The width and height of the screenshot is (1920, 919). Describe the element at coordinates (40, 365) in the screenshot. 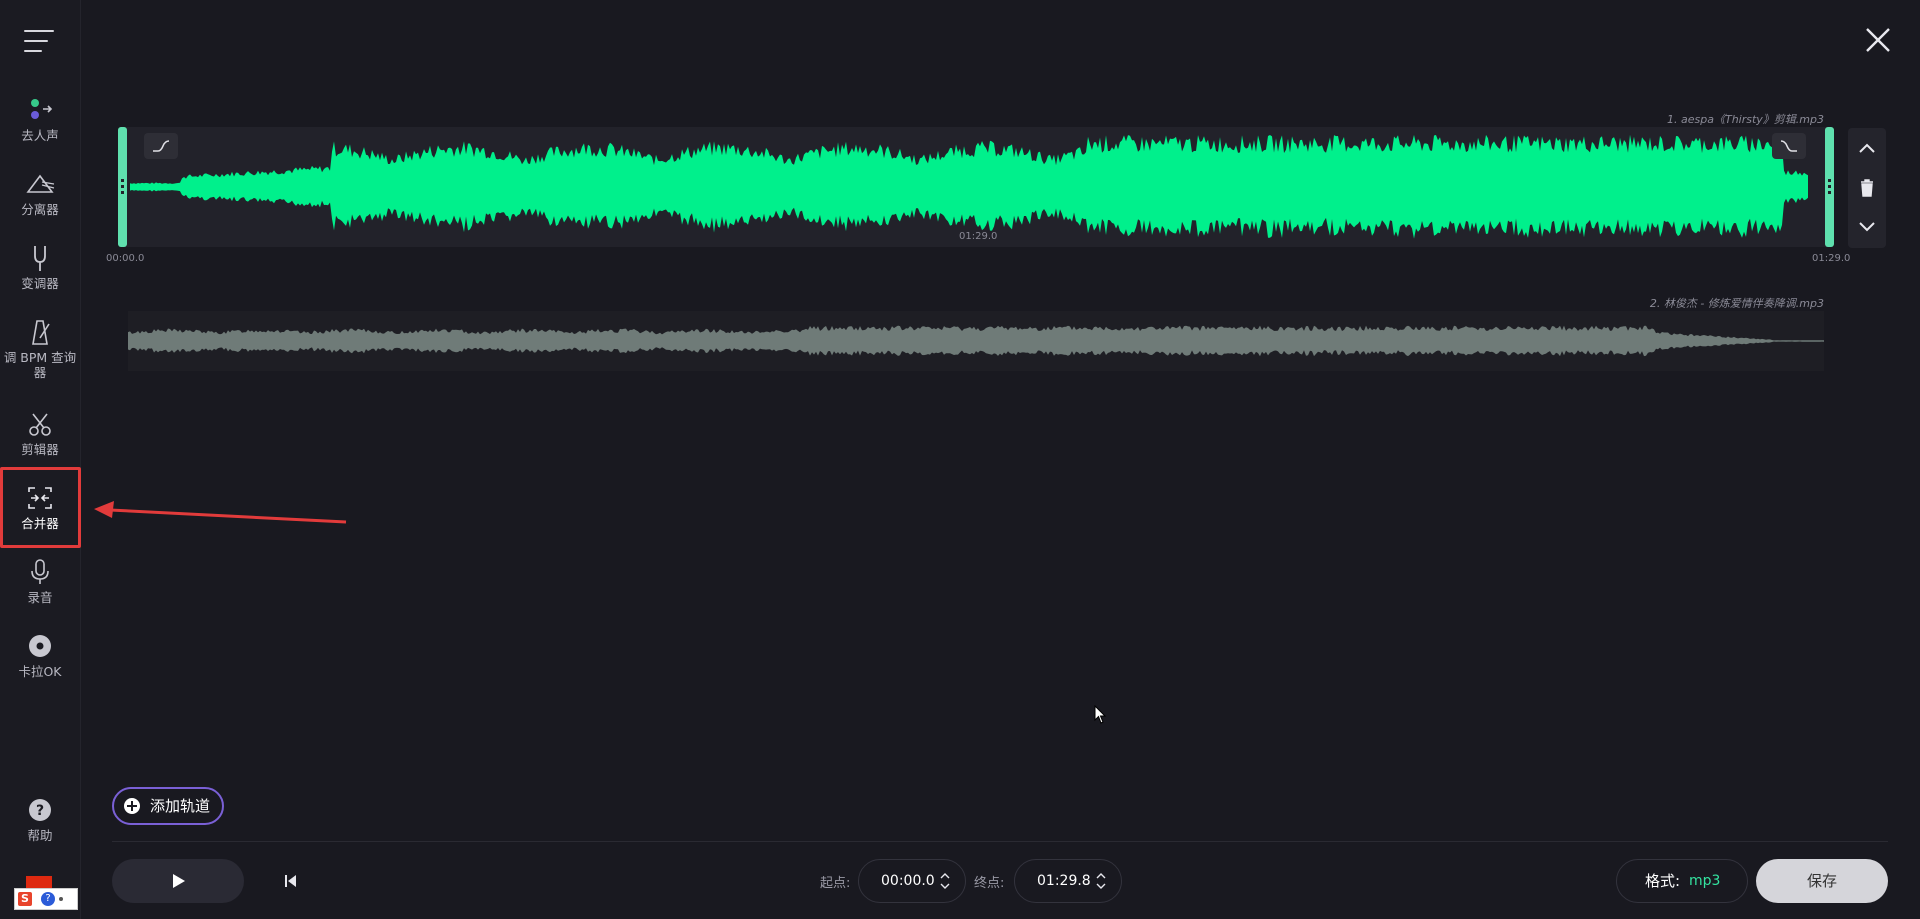

I see `sidebar-item-label: 调 BPM 查询器` at that location.